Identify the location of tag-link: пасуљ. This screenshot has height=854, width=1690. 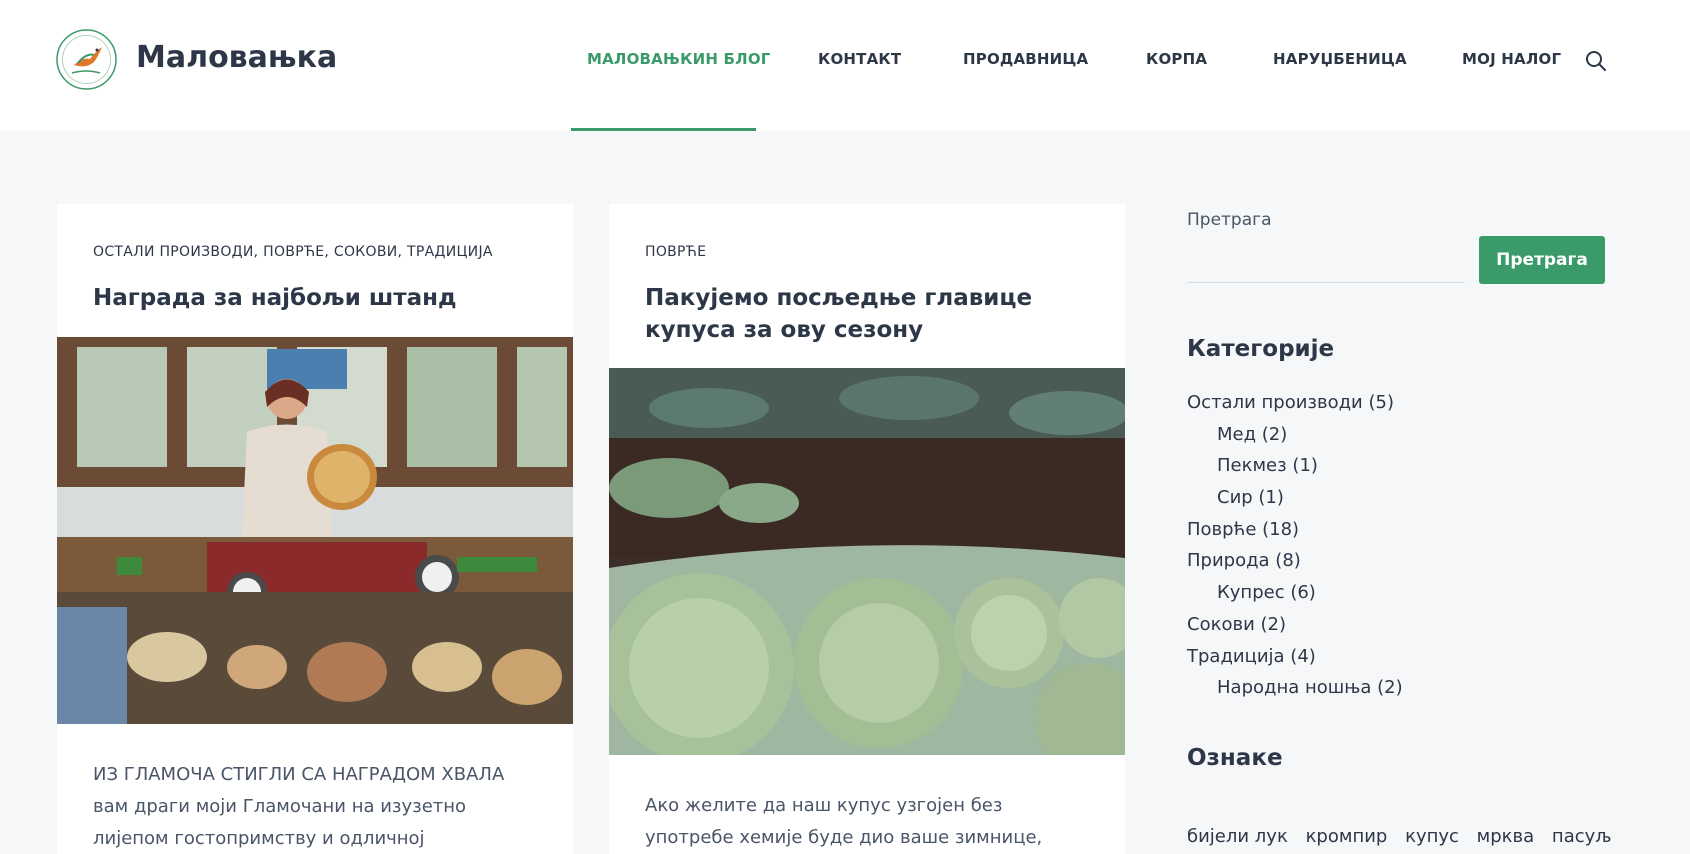
(1582, 836).